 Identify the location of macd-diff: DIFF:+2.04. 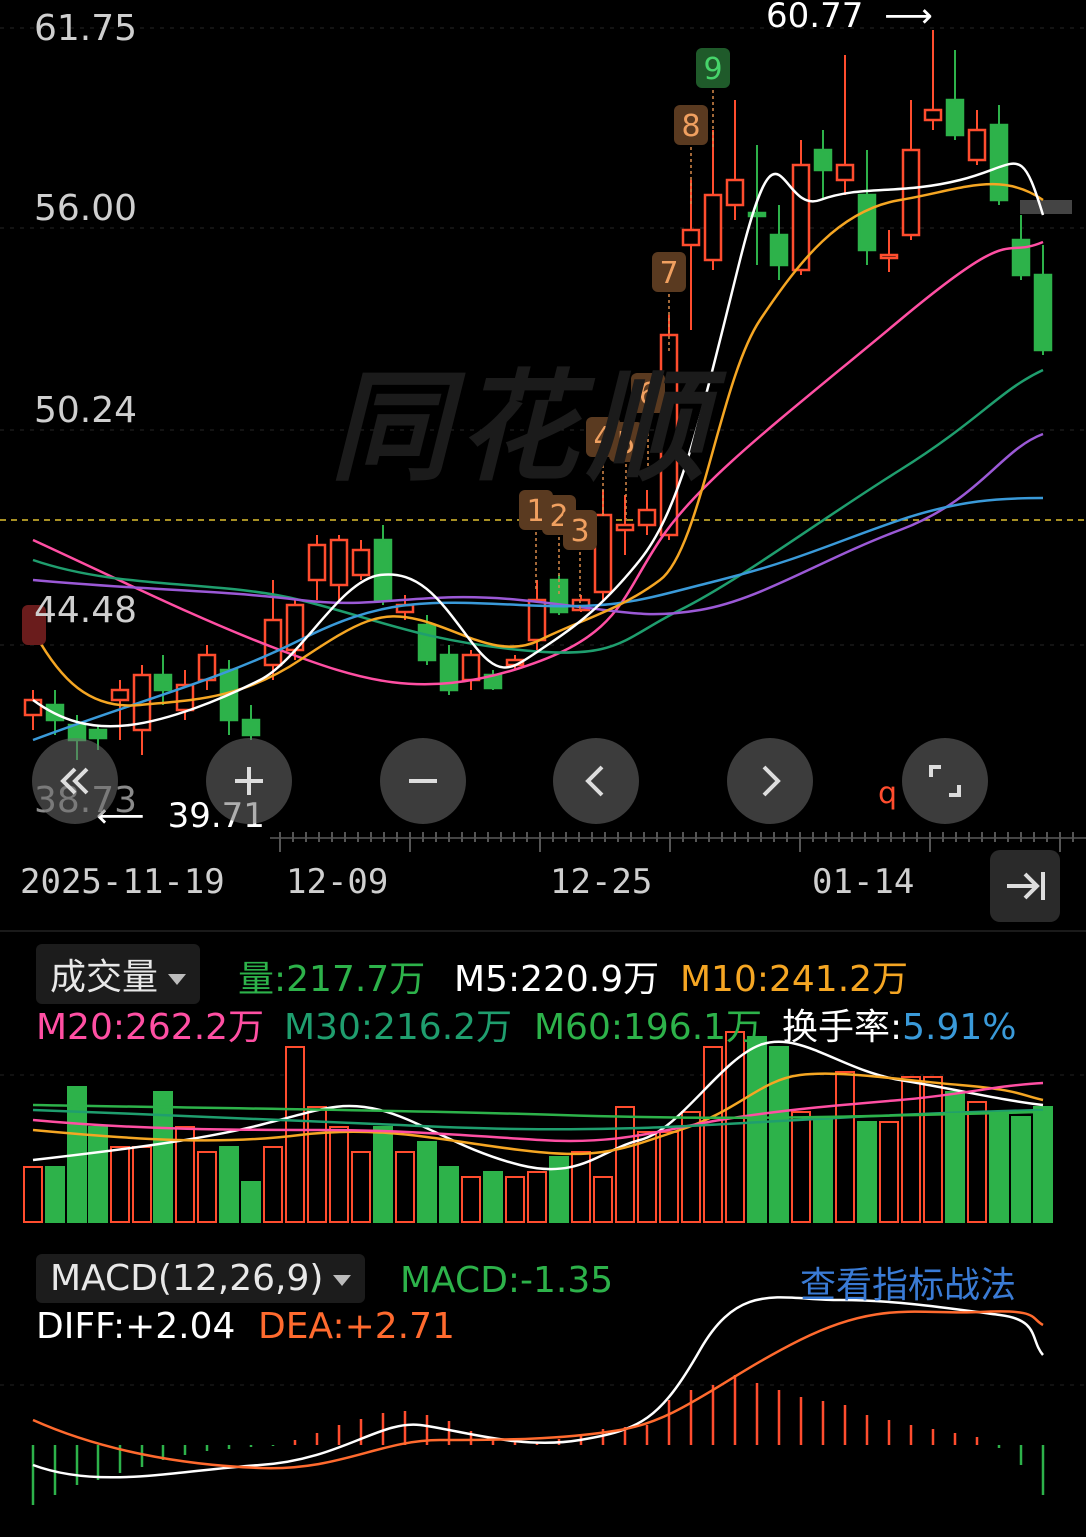
(136, 1326).